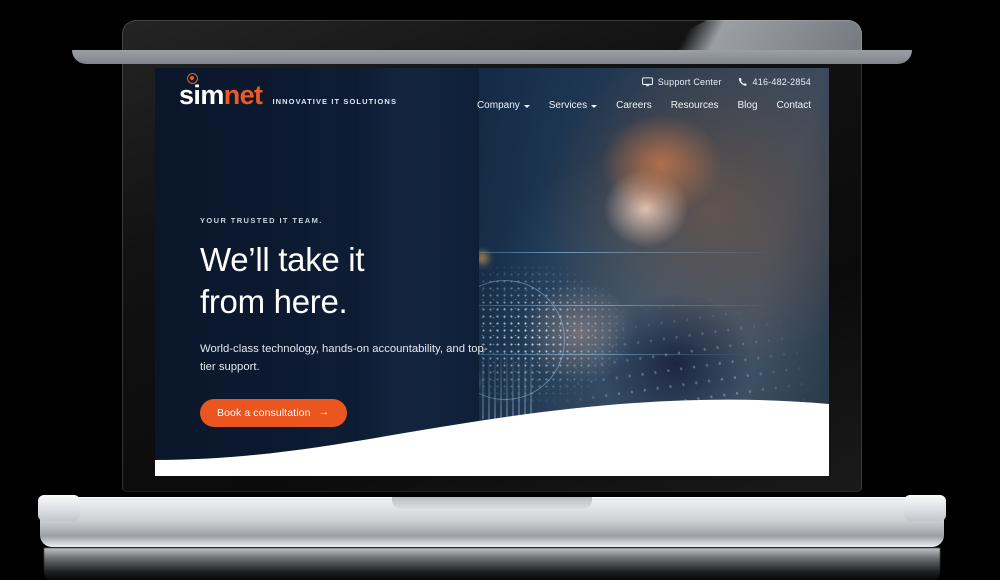 The height and width of the screenshot is (580, 1000). I want to click on nav-label: Services, so click(568, 105).